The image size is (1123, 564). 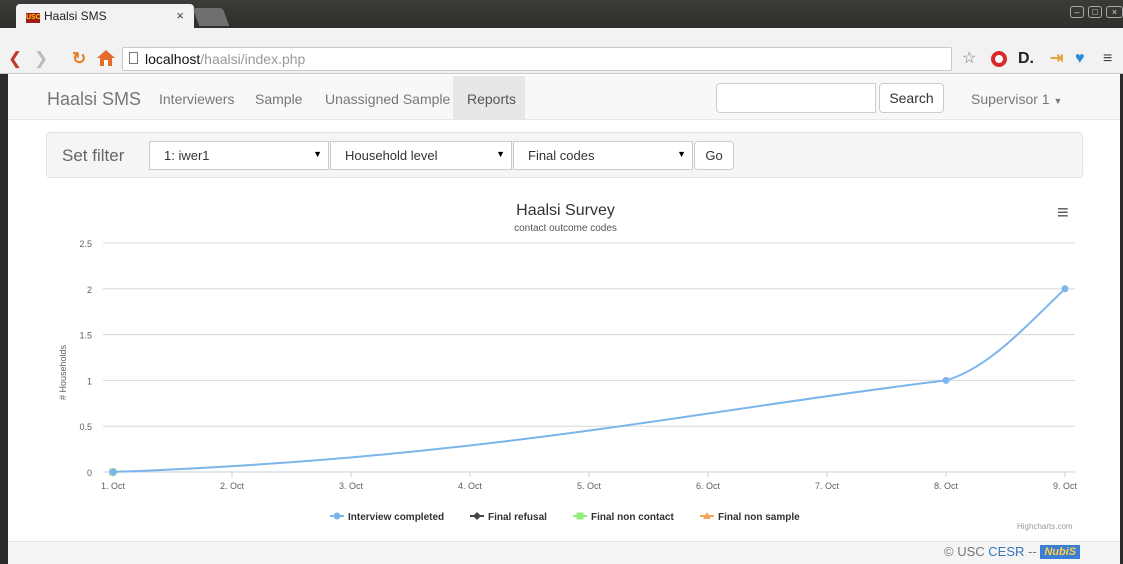 I want to click on legend-label: Final non sample, so click(x=759, y=517).